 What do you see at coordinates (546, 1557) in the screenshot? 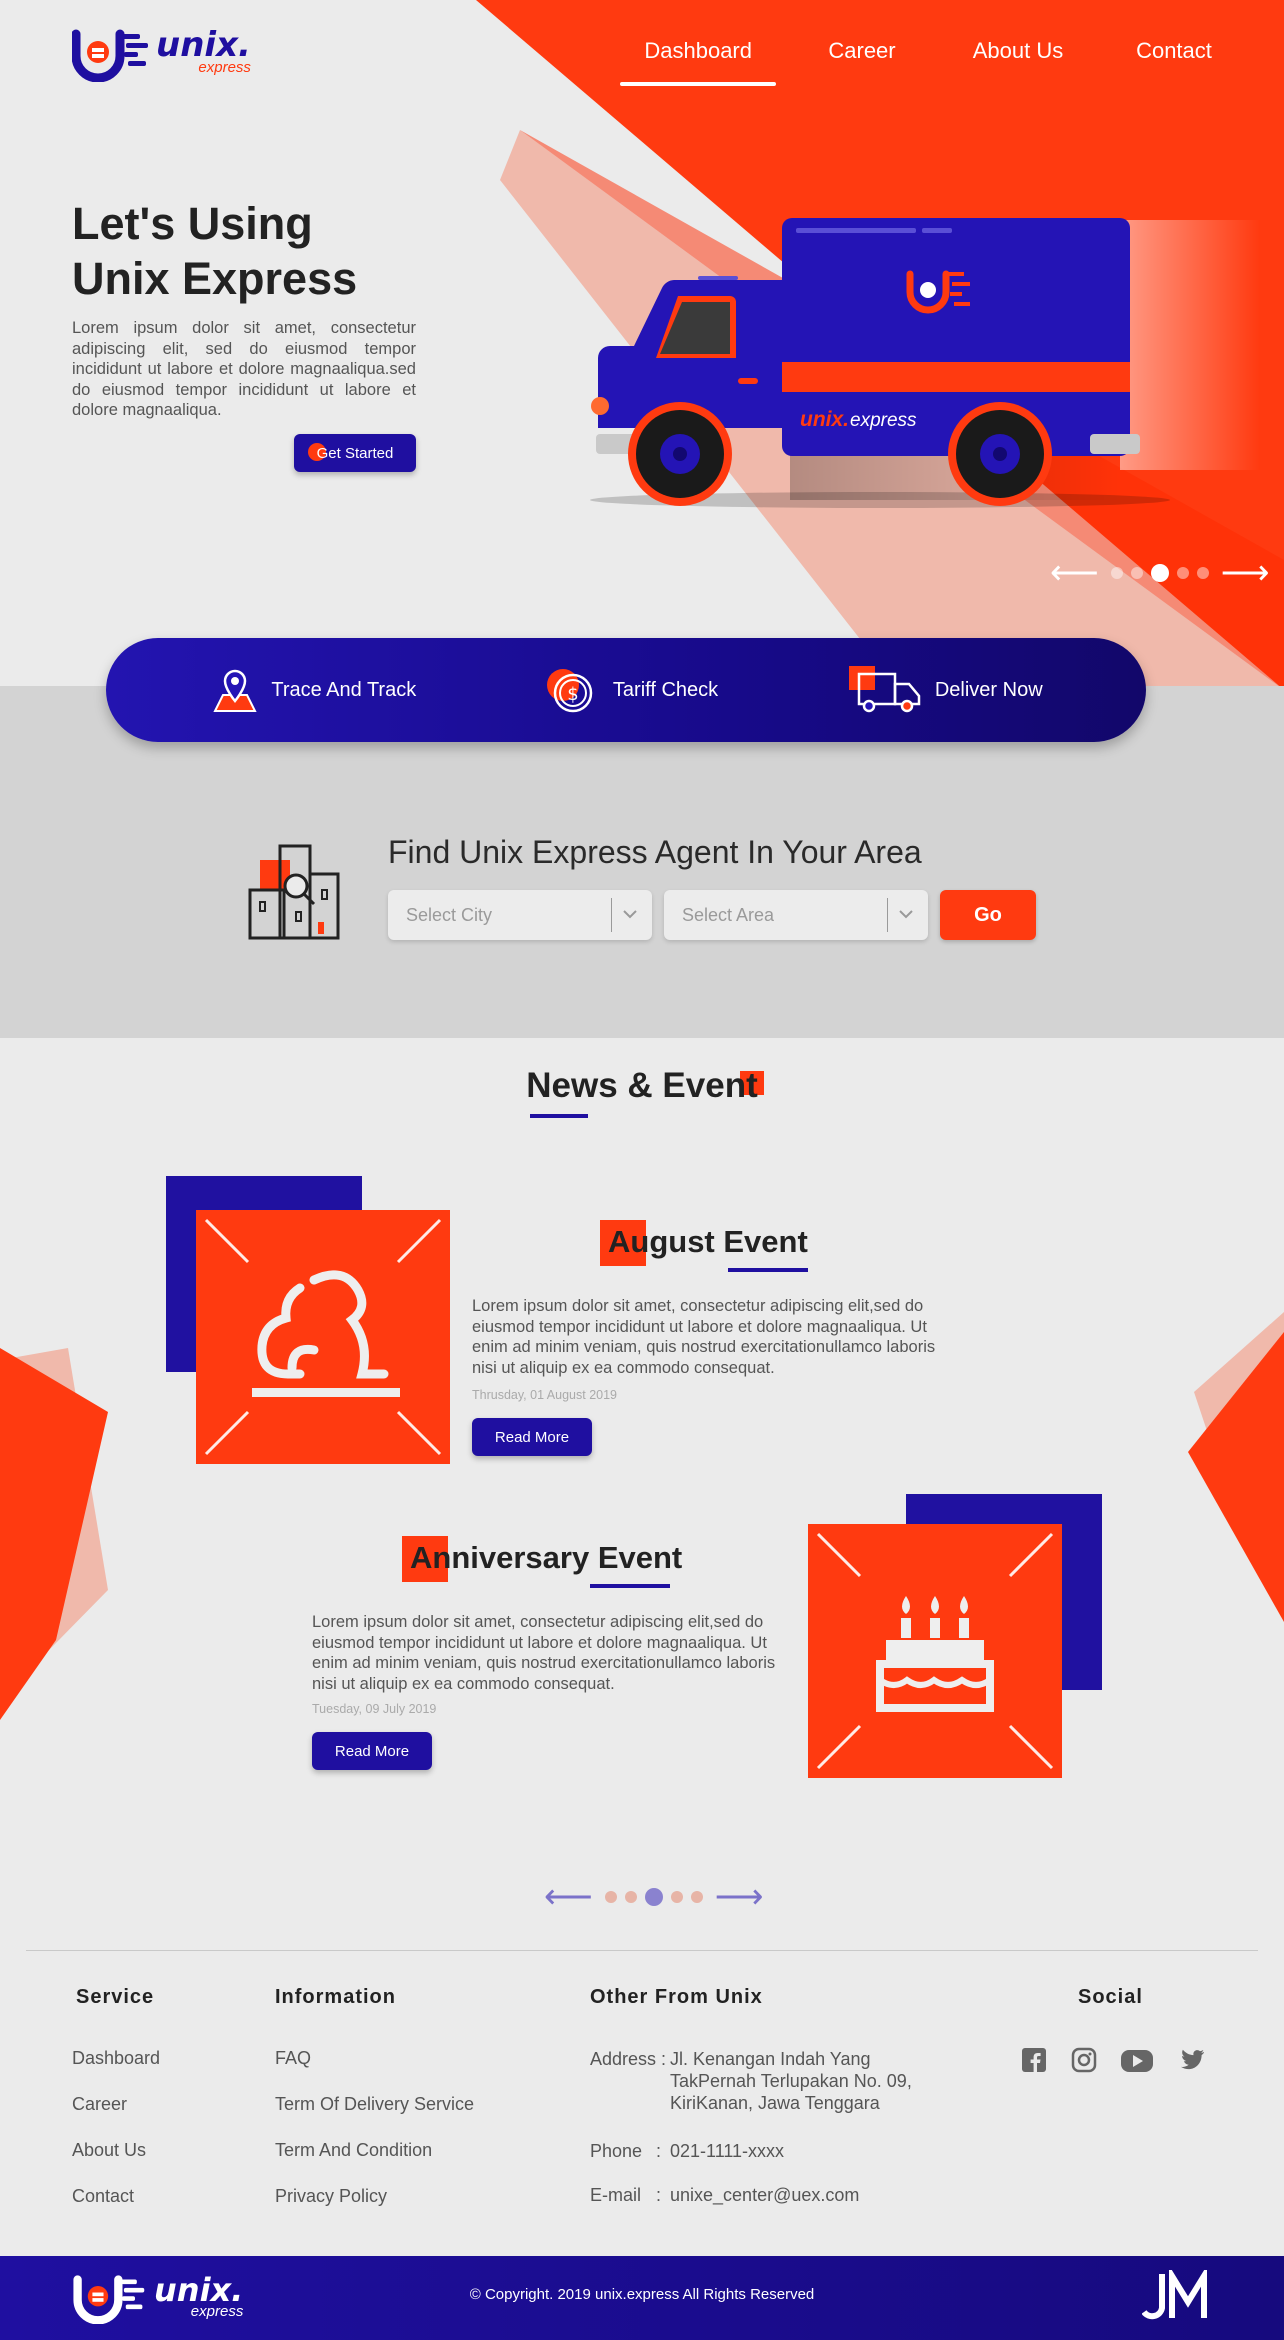
I see `event2-title-text: Anniversary Event` at bounding box center [546, 1557].